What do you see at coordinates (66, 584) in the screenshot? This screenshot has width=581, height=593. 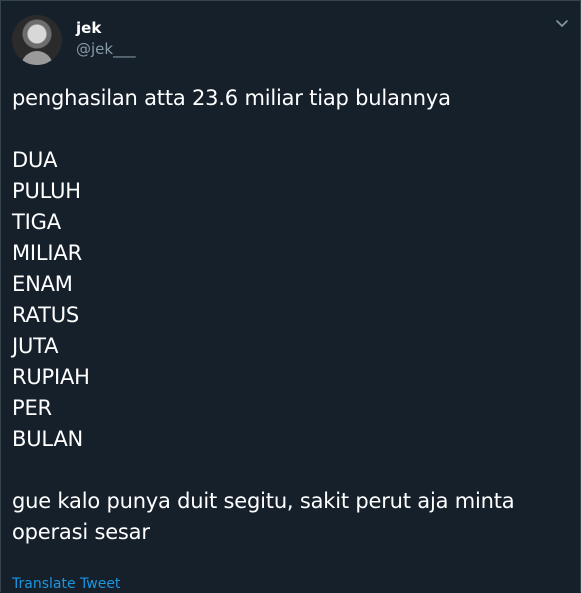 I see `translate-tweet-link: Translate Tweet` at bounding box center [66, 584].